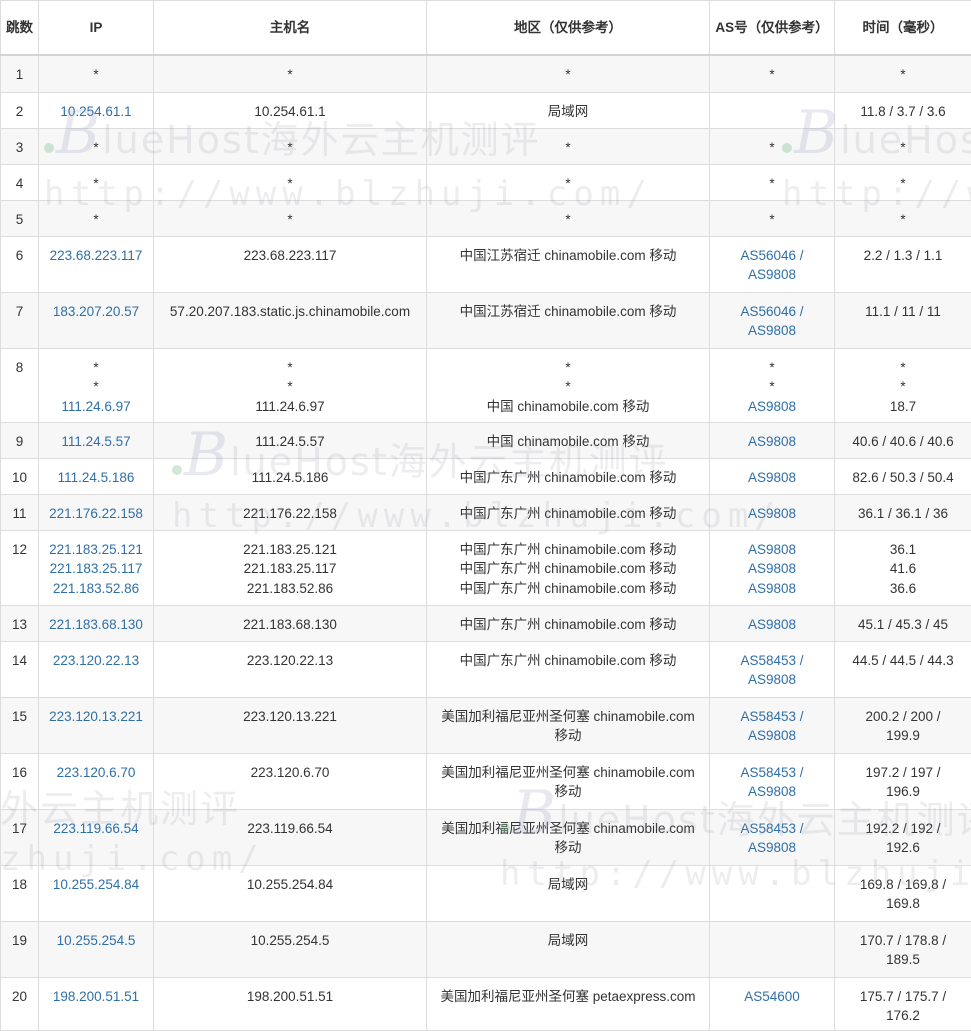 The image size is (971, 1031). I want to click on cell-time: 40.6 / 40.6 / 40.6, so click(903, 440).